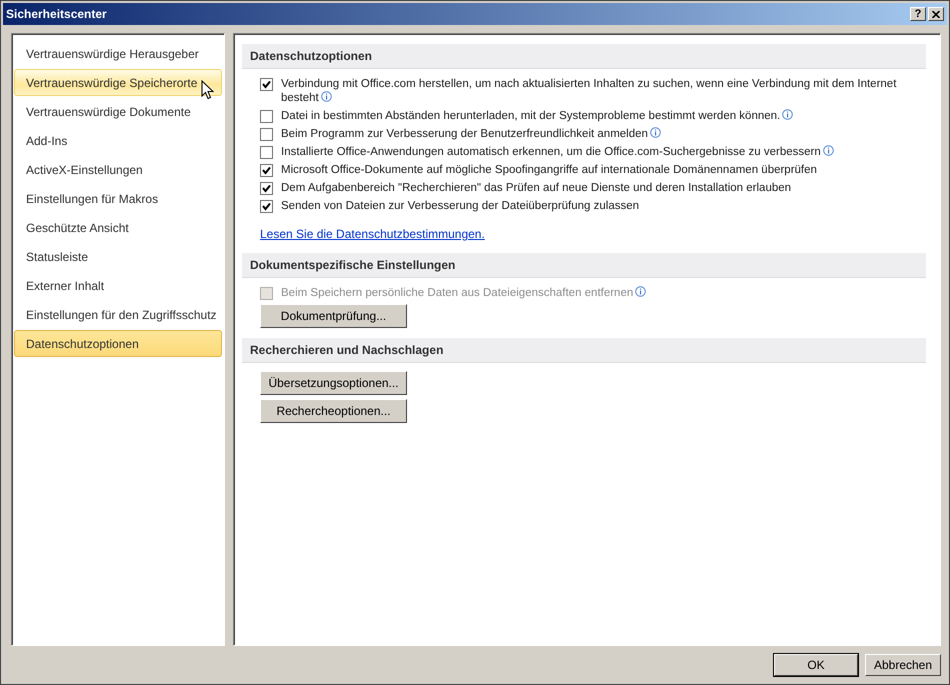 This screenshot has height=685, width=950. I want to click on checkbox-label: Senden von Dateien zur Verbesserung der Dateiüberprüfung zulassen, so click(460, 206).